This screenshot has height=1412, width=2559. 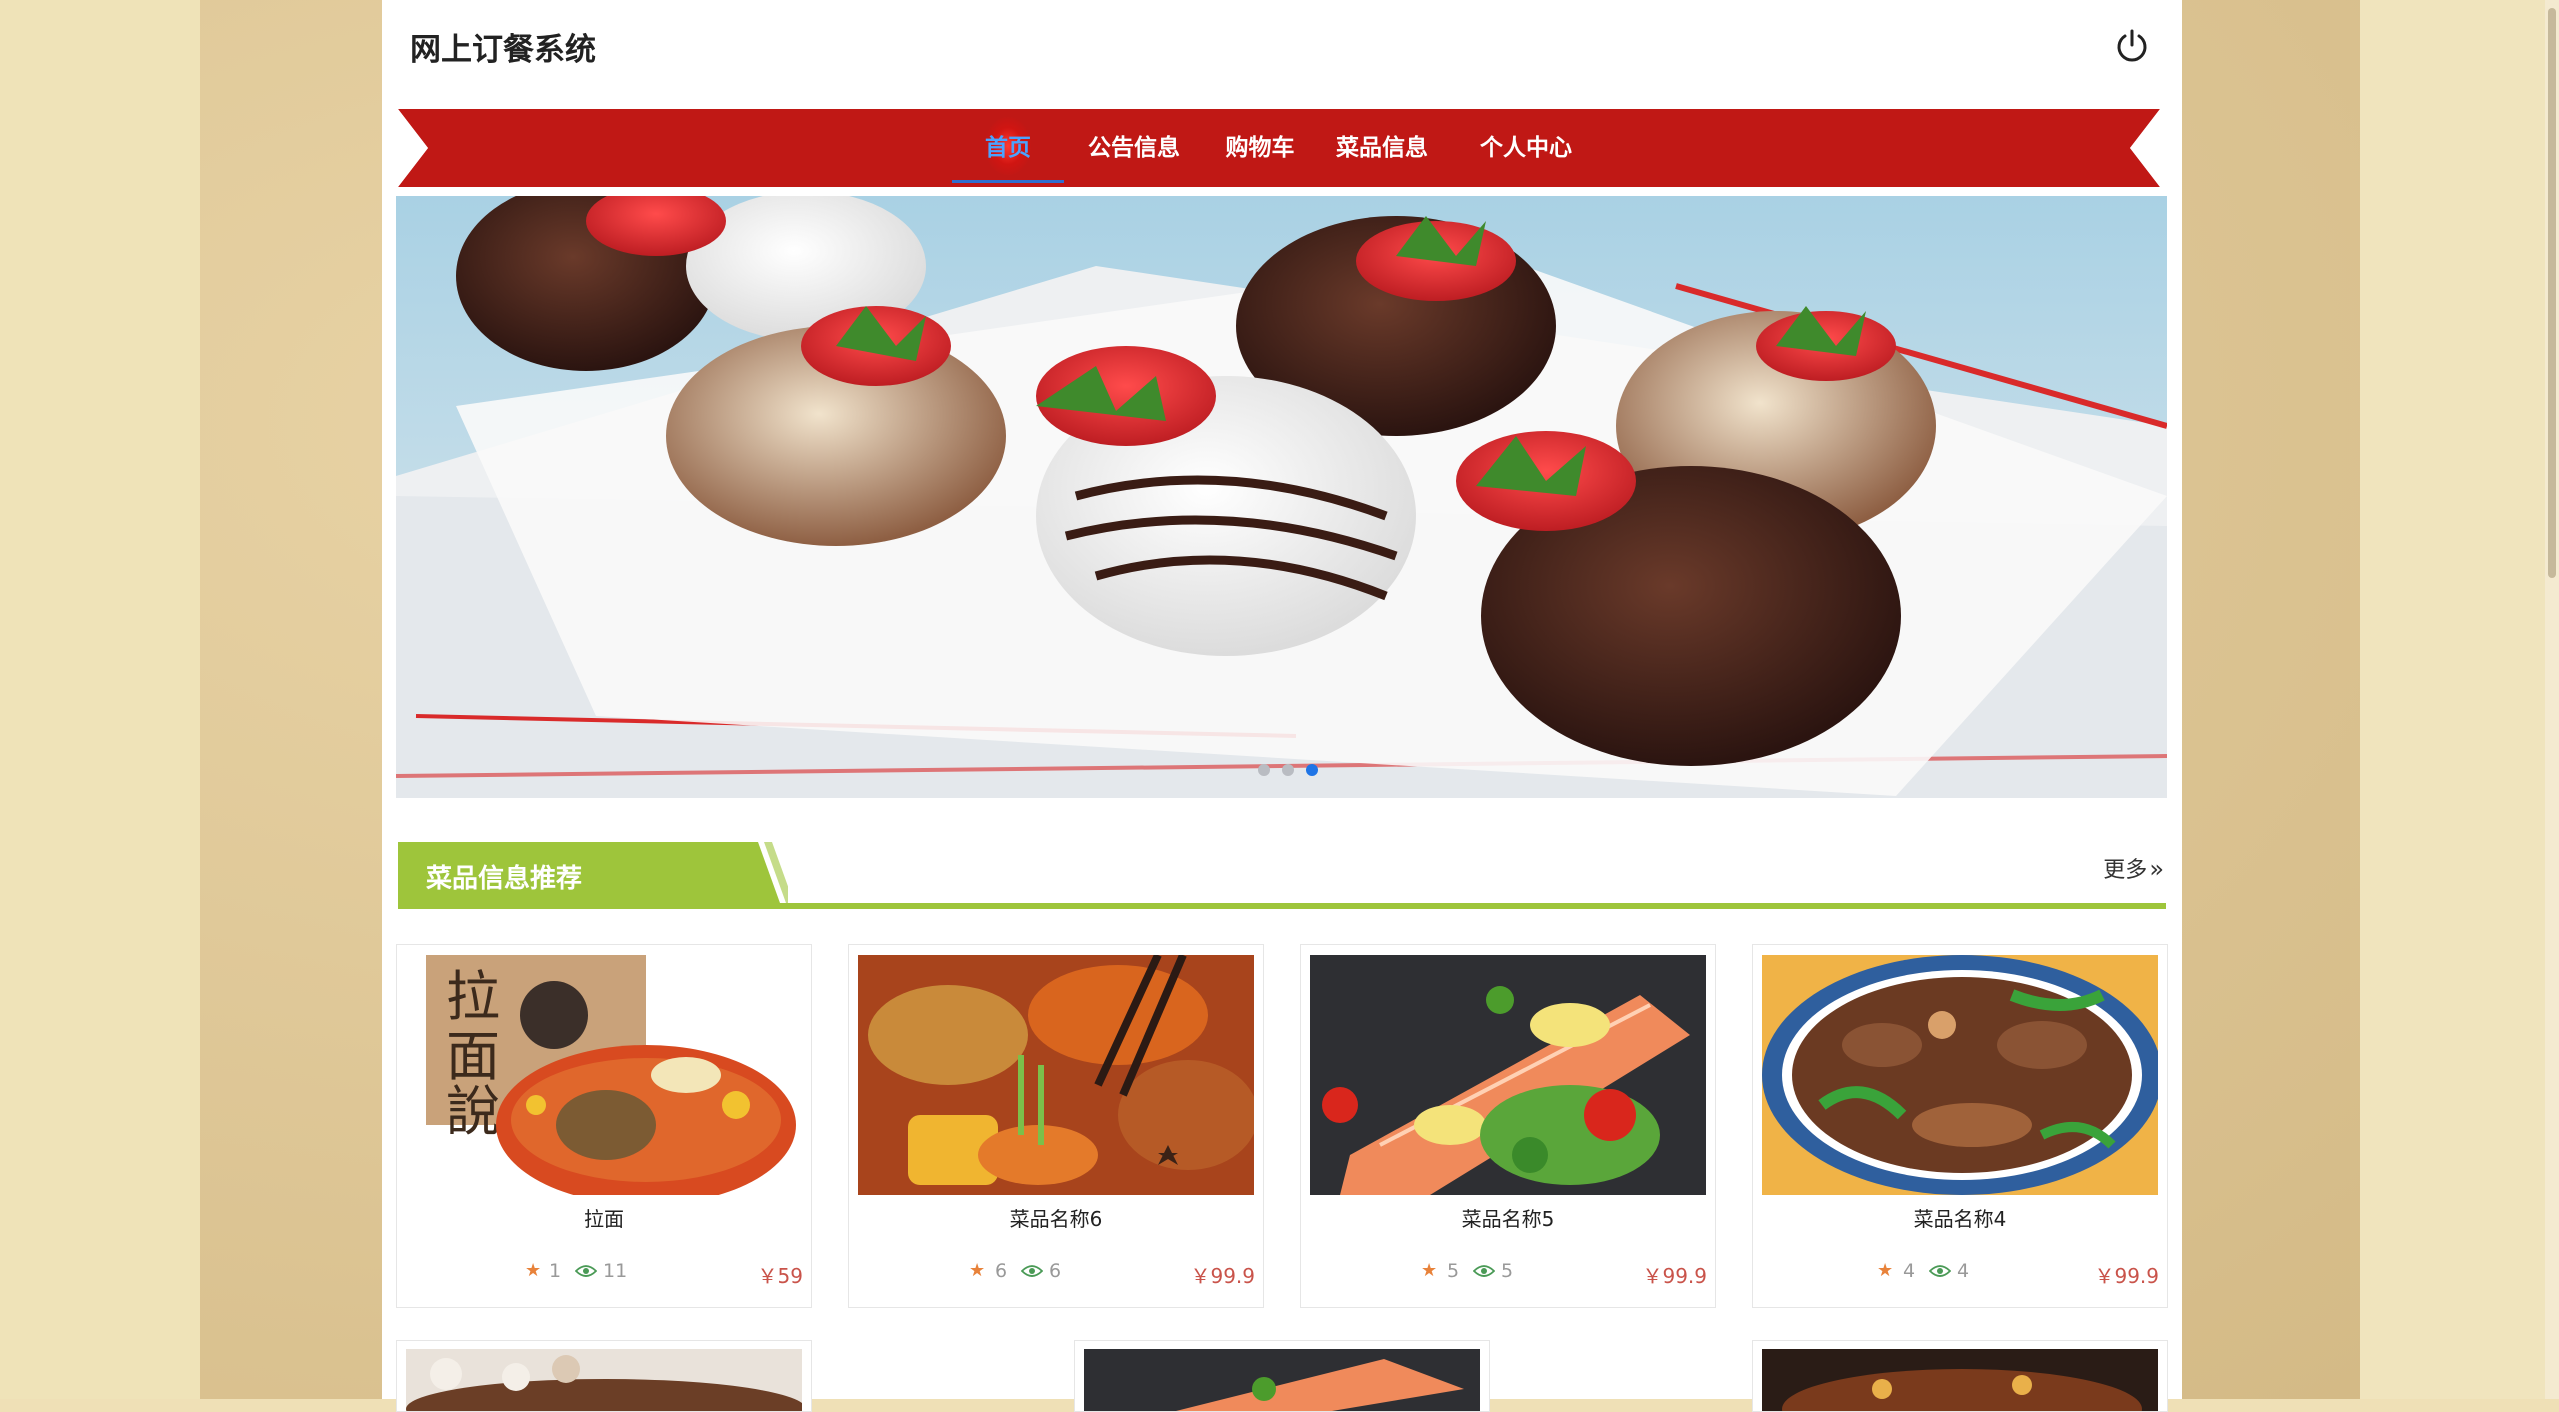 What do you see at coordinates (473, 1056) in the screenshot?
I see `svg-text: 面` at bounding box center [473, 1056].